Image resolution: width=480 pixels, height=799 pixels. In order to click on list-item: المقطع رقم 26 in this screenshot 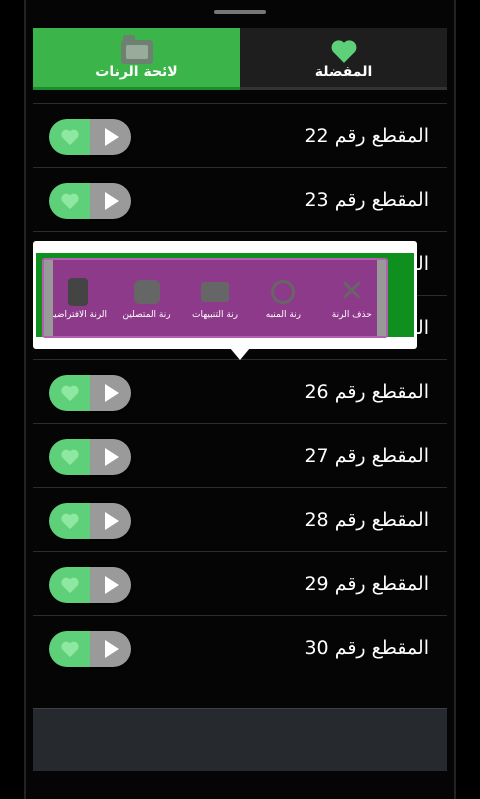, I will do `click(240, 391)`.